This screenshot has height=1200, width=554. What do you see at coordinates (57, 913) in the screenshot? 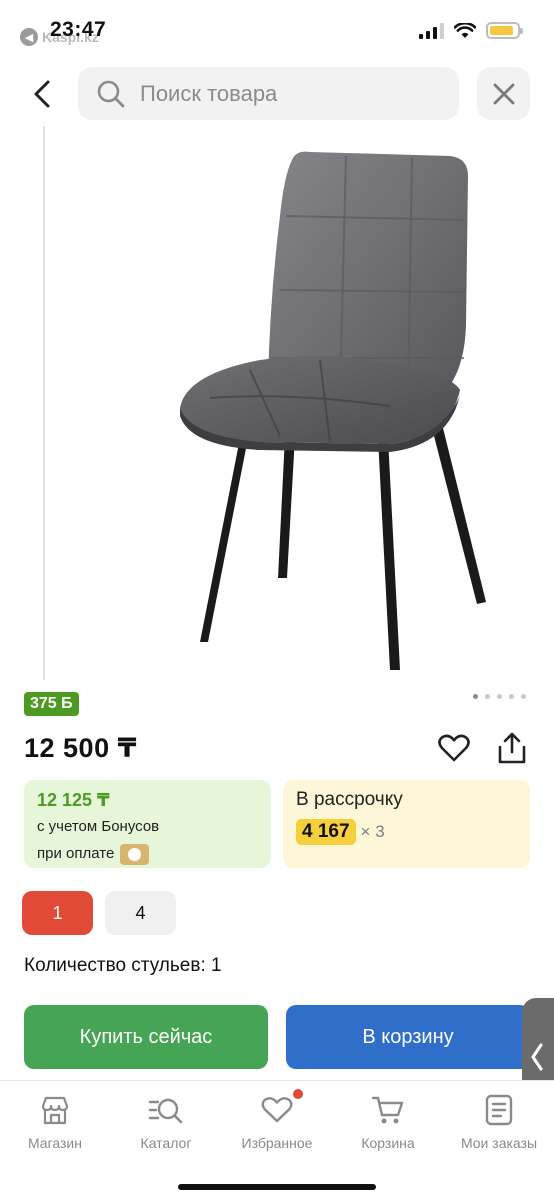
I see `option-button-1: 1` at bounding box center [57, 913].